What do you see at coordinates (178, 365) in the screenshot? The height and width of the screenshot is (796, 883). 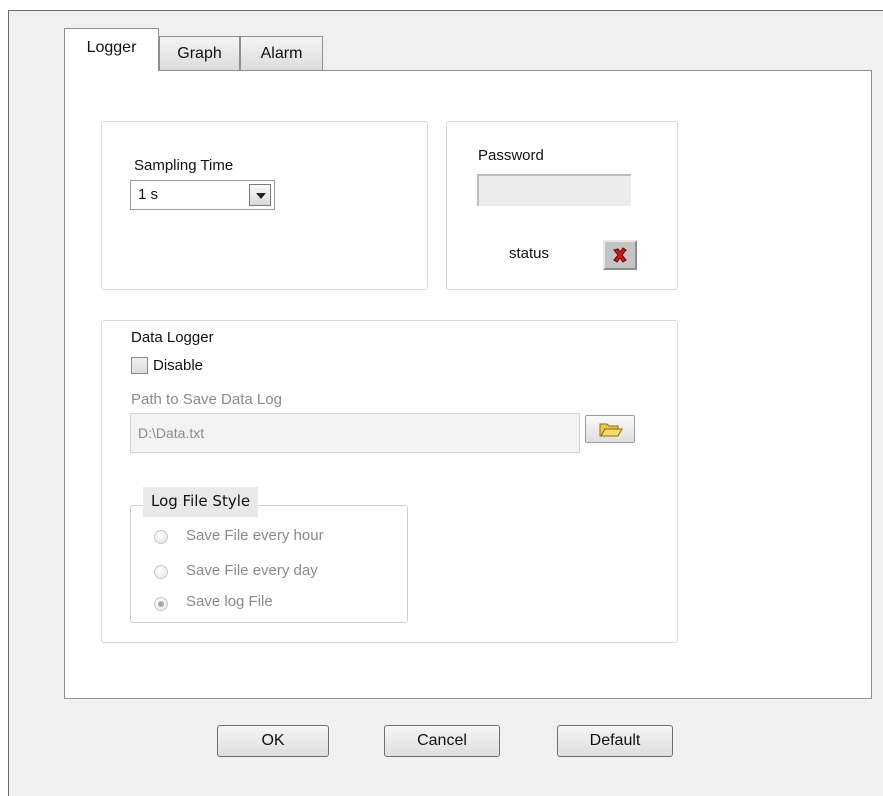 I see `disable-label: Disable` at bounding box center [178, 365].